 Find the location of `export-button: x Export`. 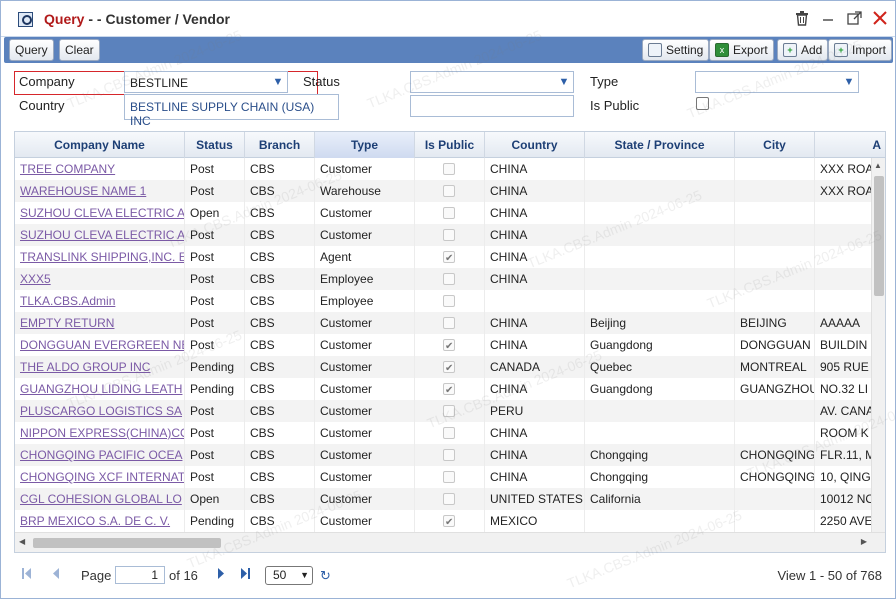

export-button: x Export is located at coordinates (741, 50).